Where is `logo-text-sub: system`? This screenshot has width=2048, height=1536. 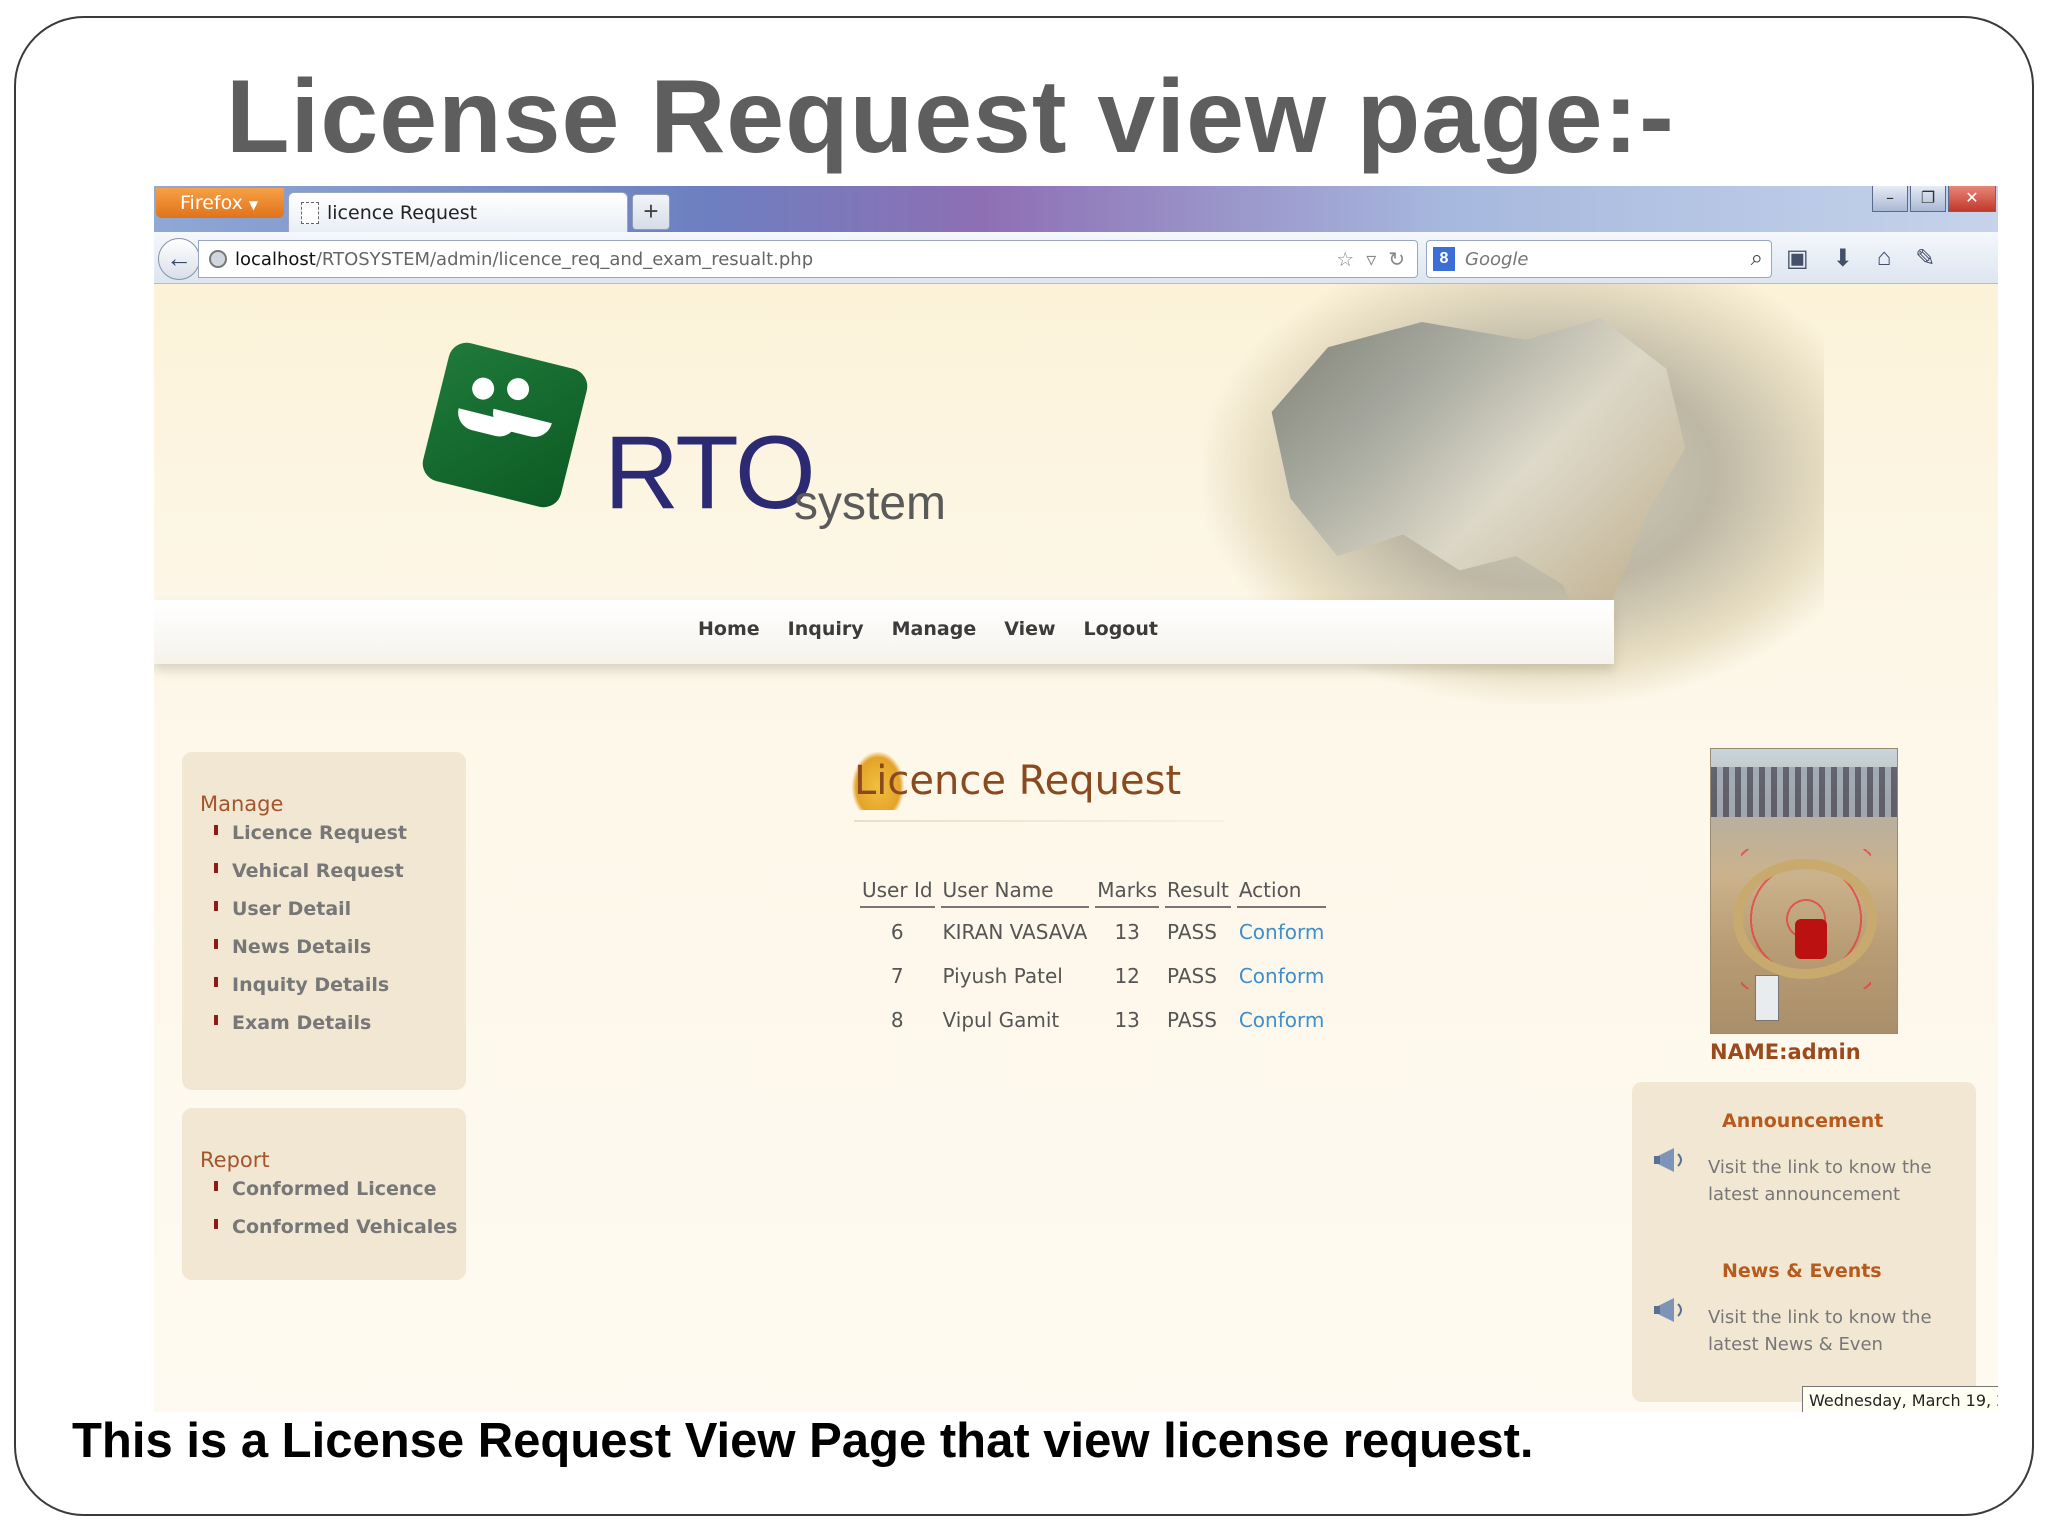 logo-text-sub: system is located at coordinates (870, 503).